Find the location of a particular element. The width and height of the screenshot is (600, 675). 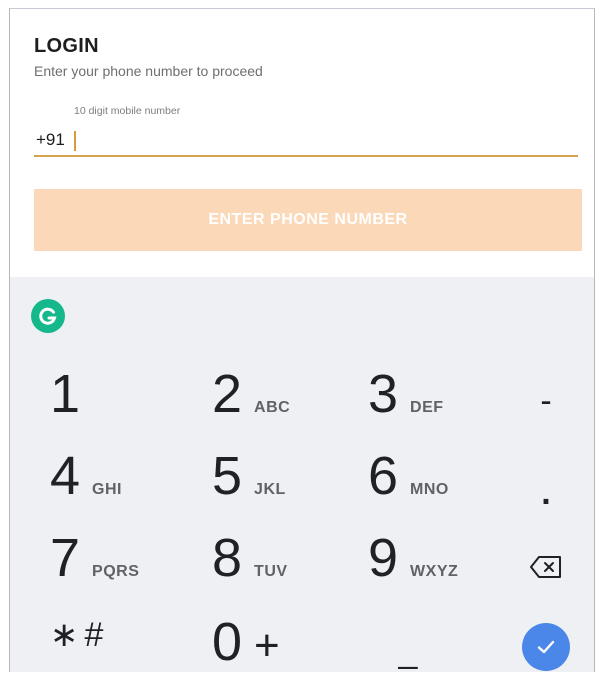

phone-number-input is located at coordinates (318, 141).